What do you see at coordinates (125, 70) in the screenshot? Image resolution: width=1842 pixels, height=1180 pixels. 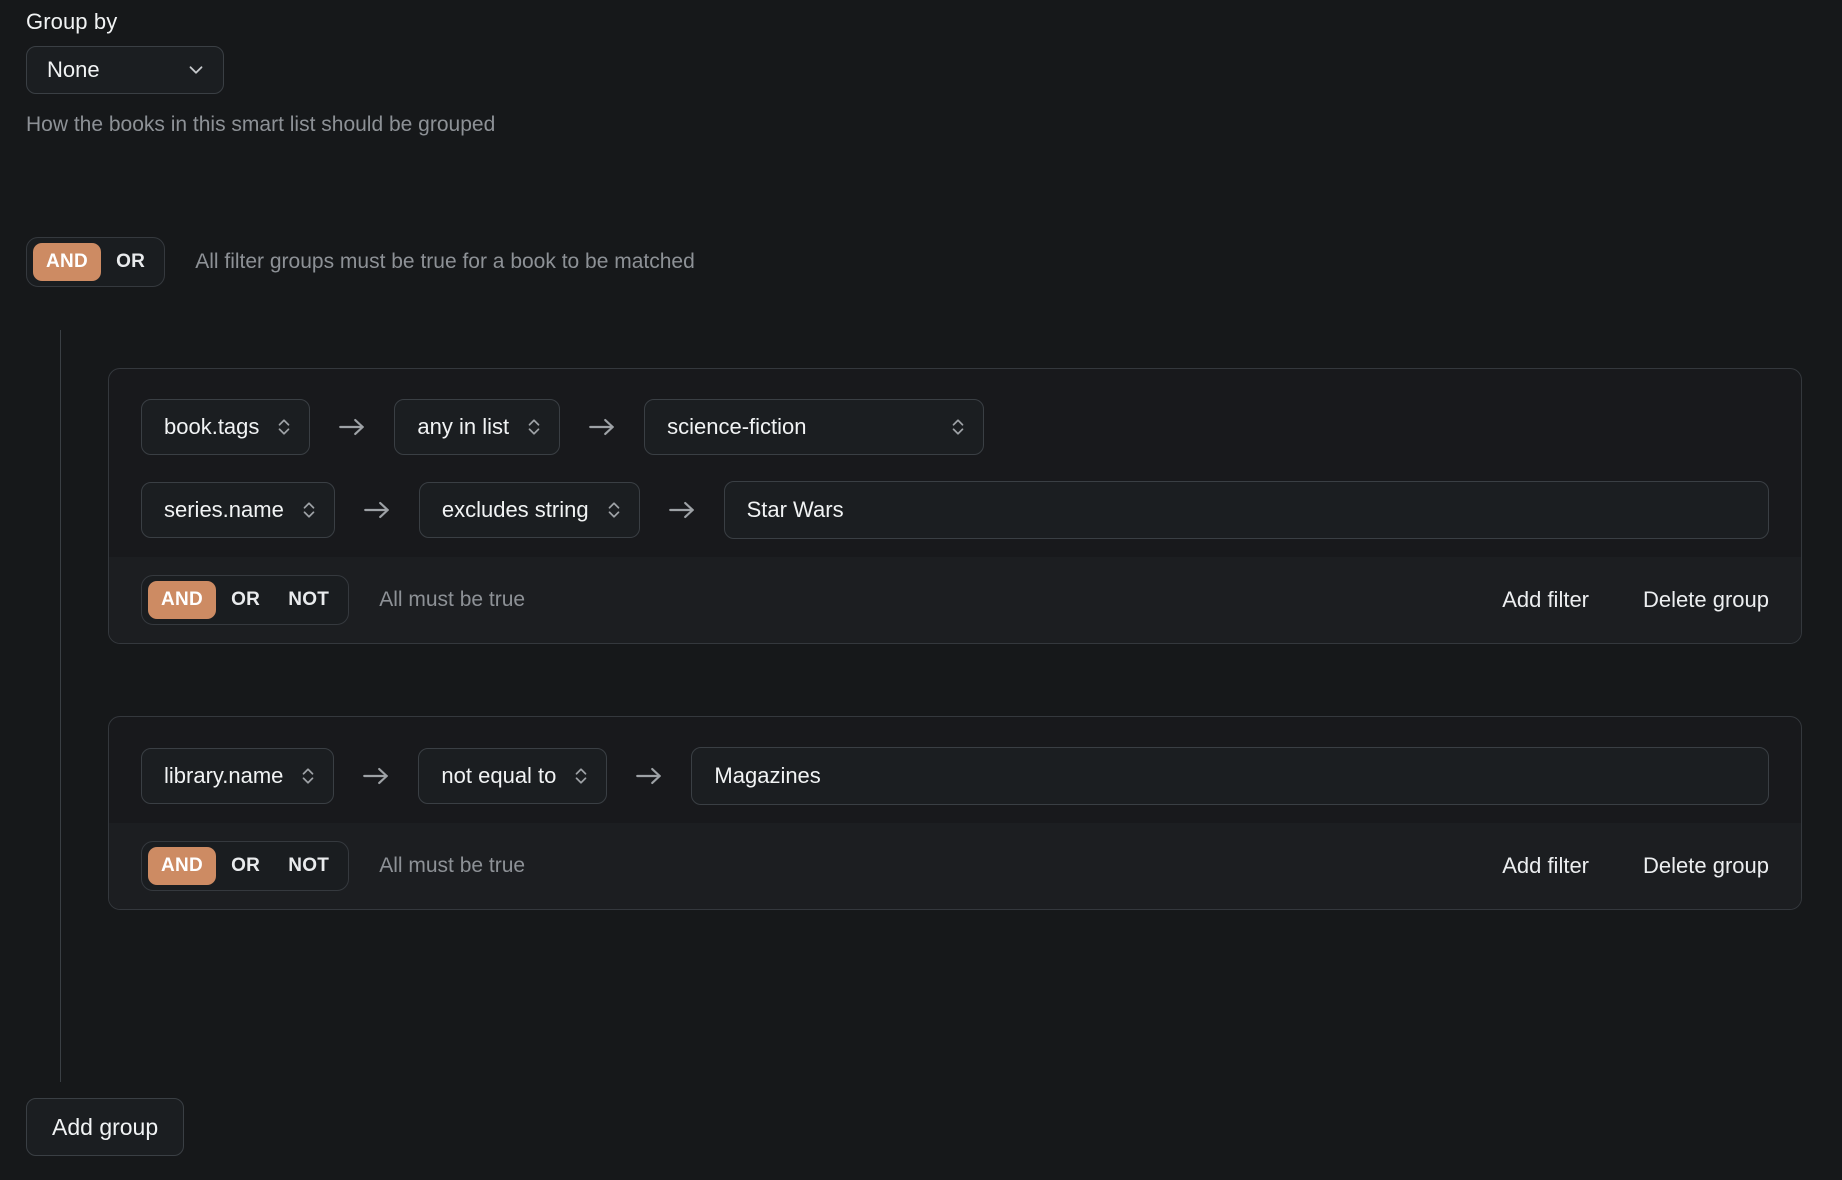 I see `group-by-select: None` at bounding box center [125, 70].